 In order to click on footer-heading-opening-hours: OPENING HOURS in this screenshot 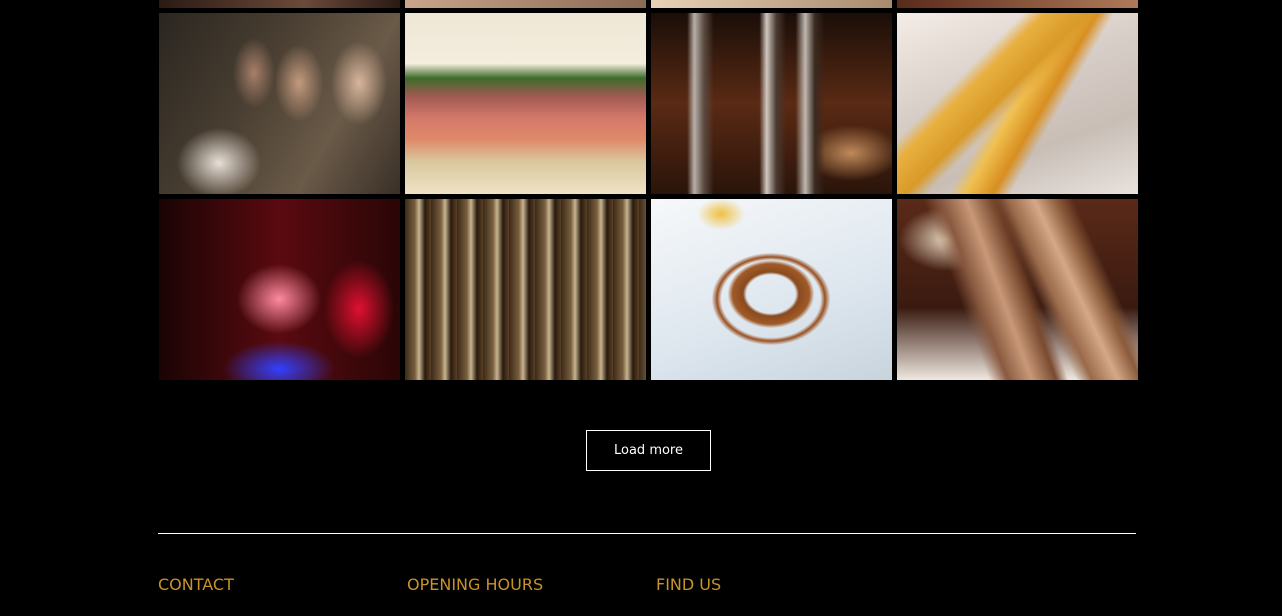, I will do `click(475, 584)`.